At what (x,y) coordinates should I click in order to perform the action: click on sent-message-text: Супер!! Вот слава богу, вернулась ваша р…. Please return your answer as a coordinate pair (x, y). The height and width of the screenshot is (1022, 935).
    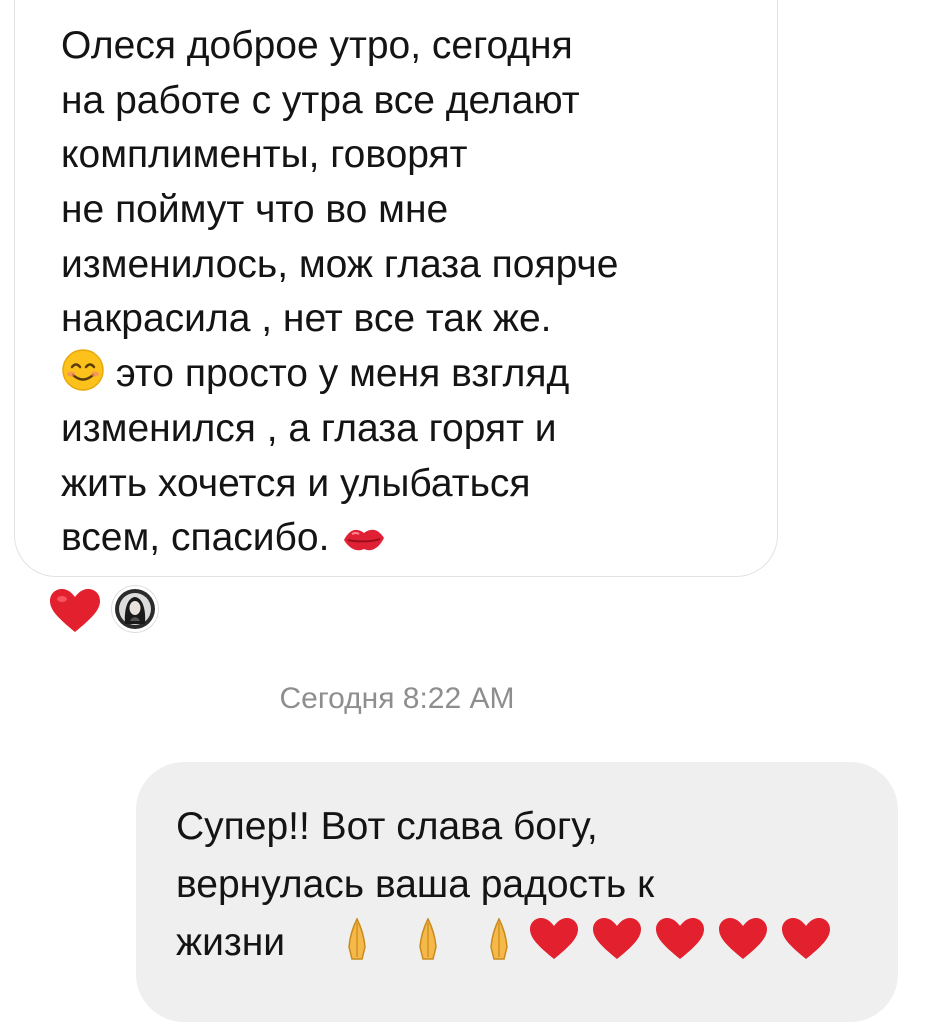
    Looking at the image, I should click on (504, 885).